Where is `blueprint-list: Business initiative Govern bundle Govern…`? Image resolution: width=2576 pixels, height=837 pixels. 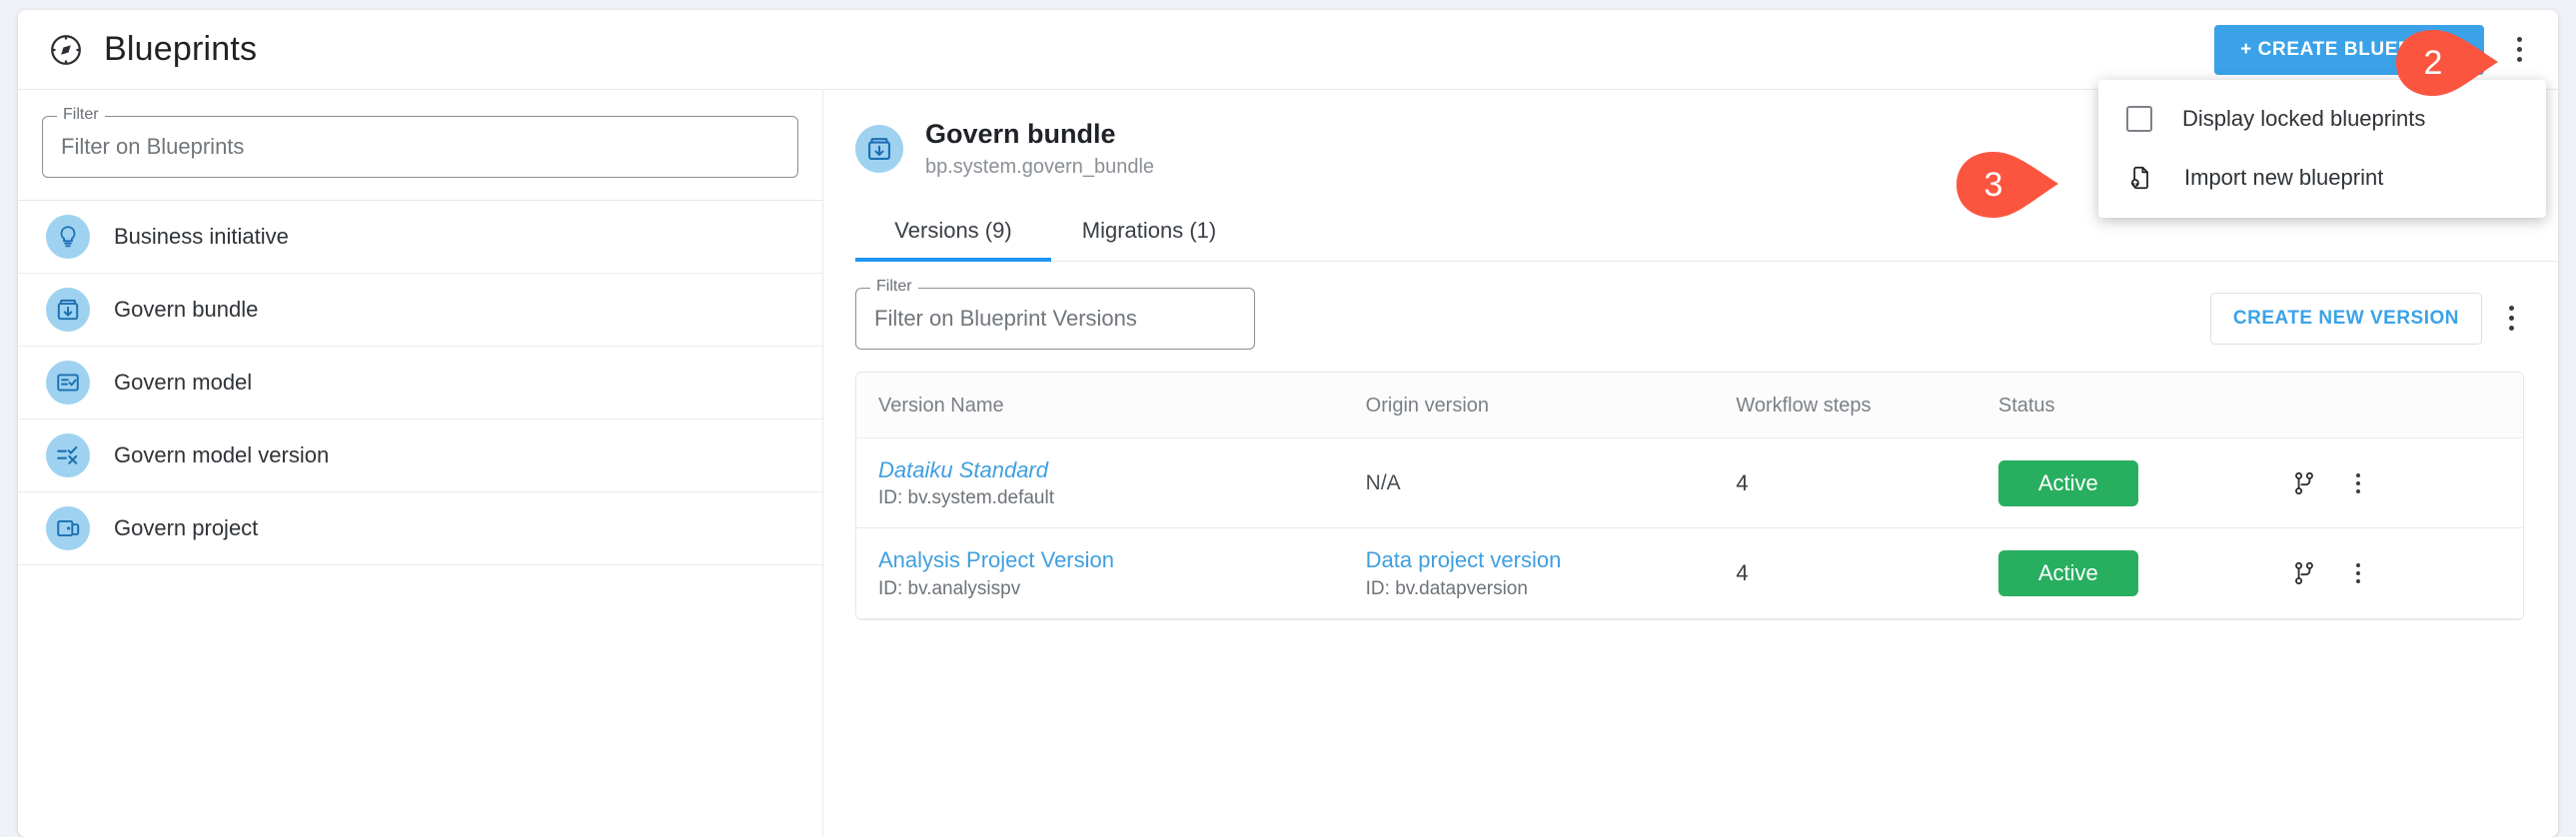
blueprint-list: Business initiative Govern bundle Govern… is located at coordinates (420, 383).